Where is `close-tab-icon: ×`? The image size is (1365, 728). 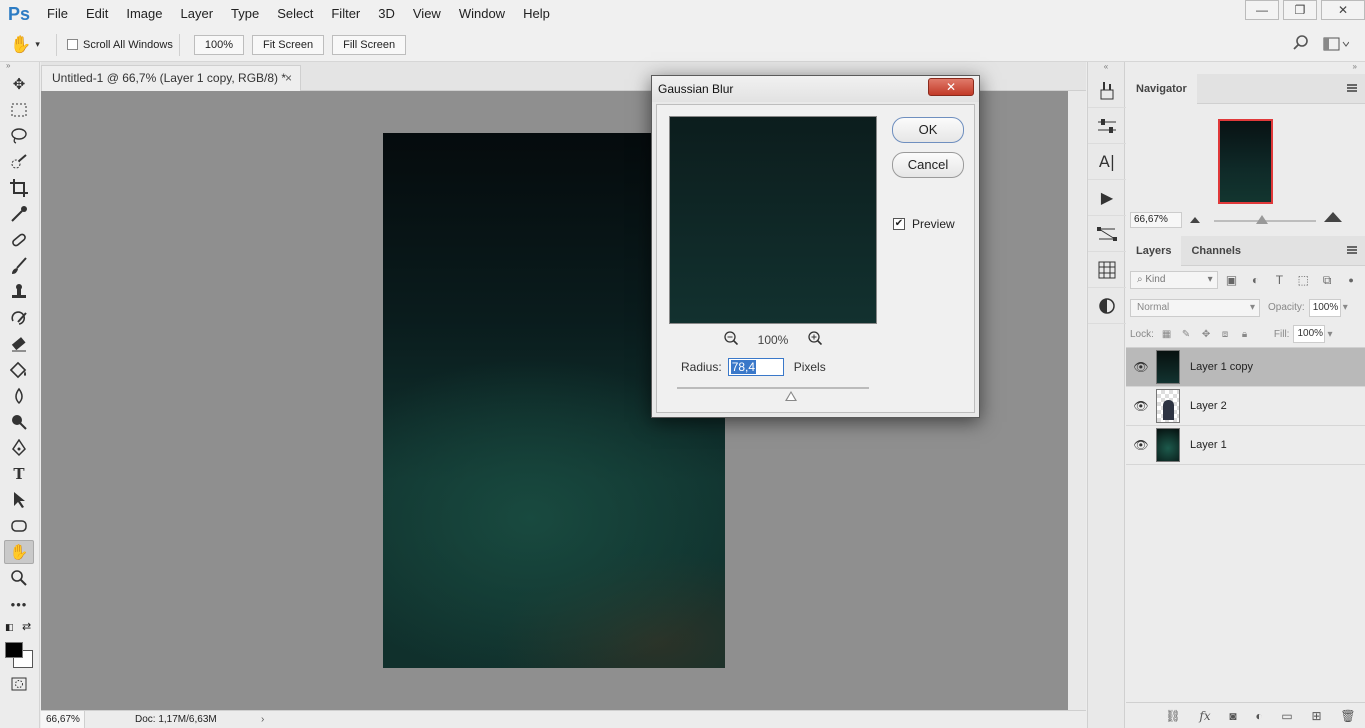
close-tab-icon: × is located at coordinates (288, 78).